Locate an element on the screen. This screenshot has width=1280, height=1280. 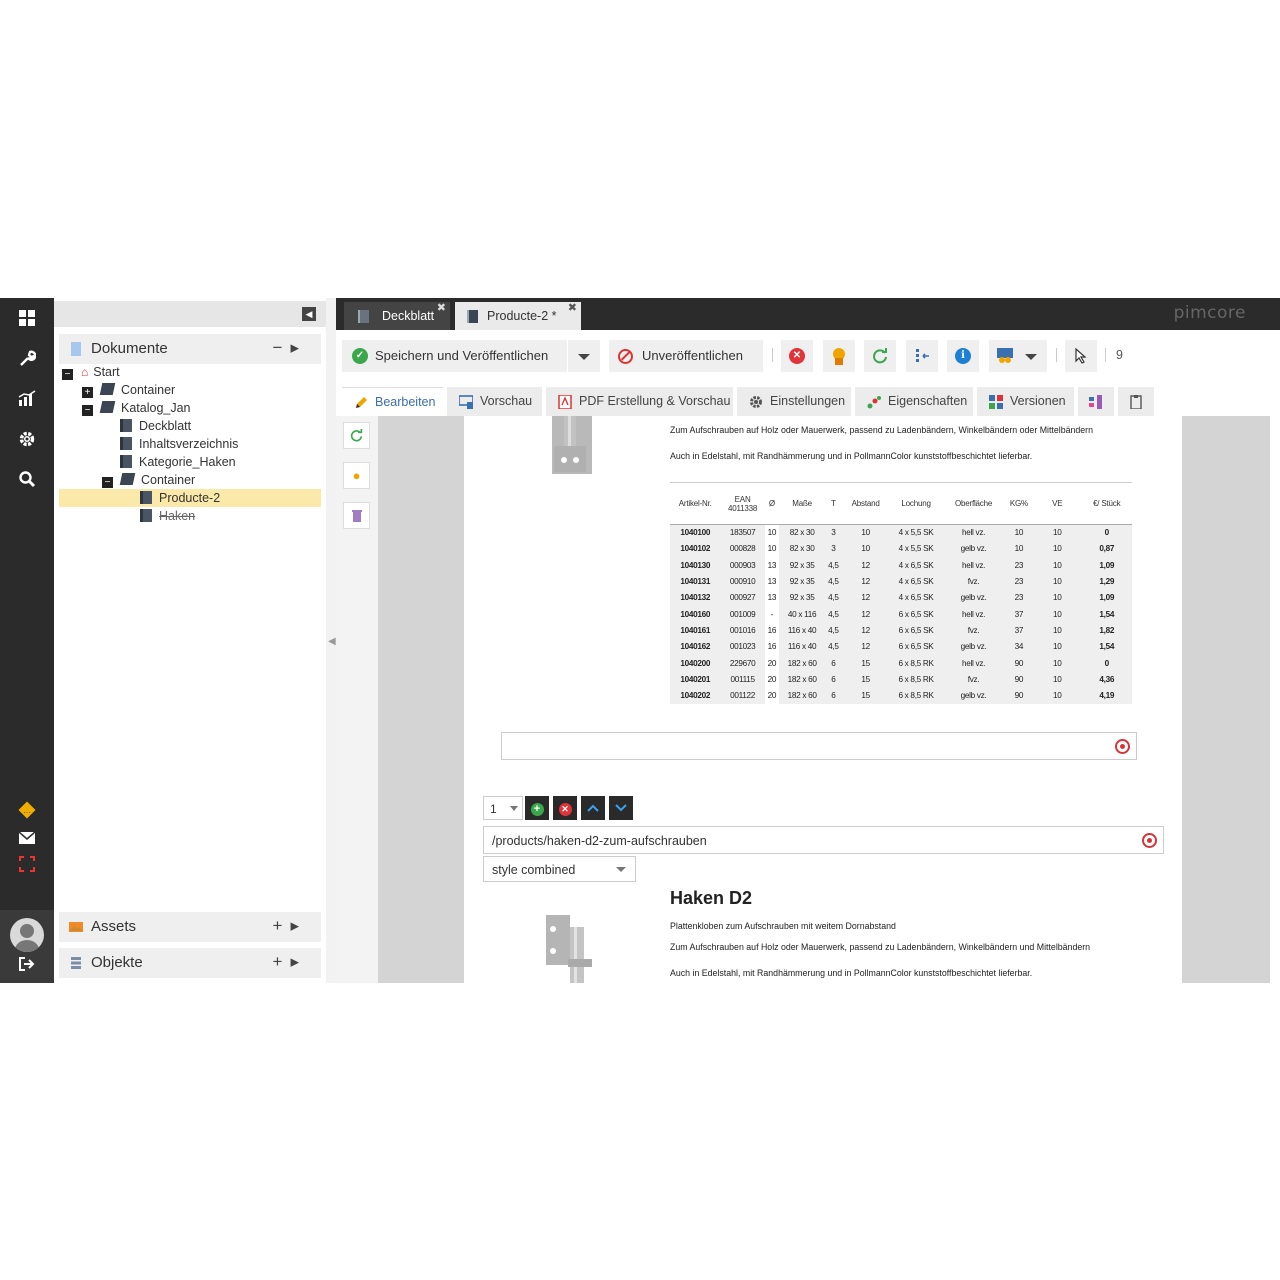
unpublish-button: Unveröffentlichen is located at coordinates (686, 356).